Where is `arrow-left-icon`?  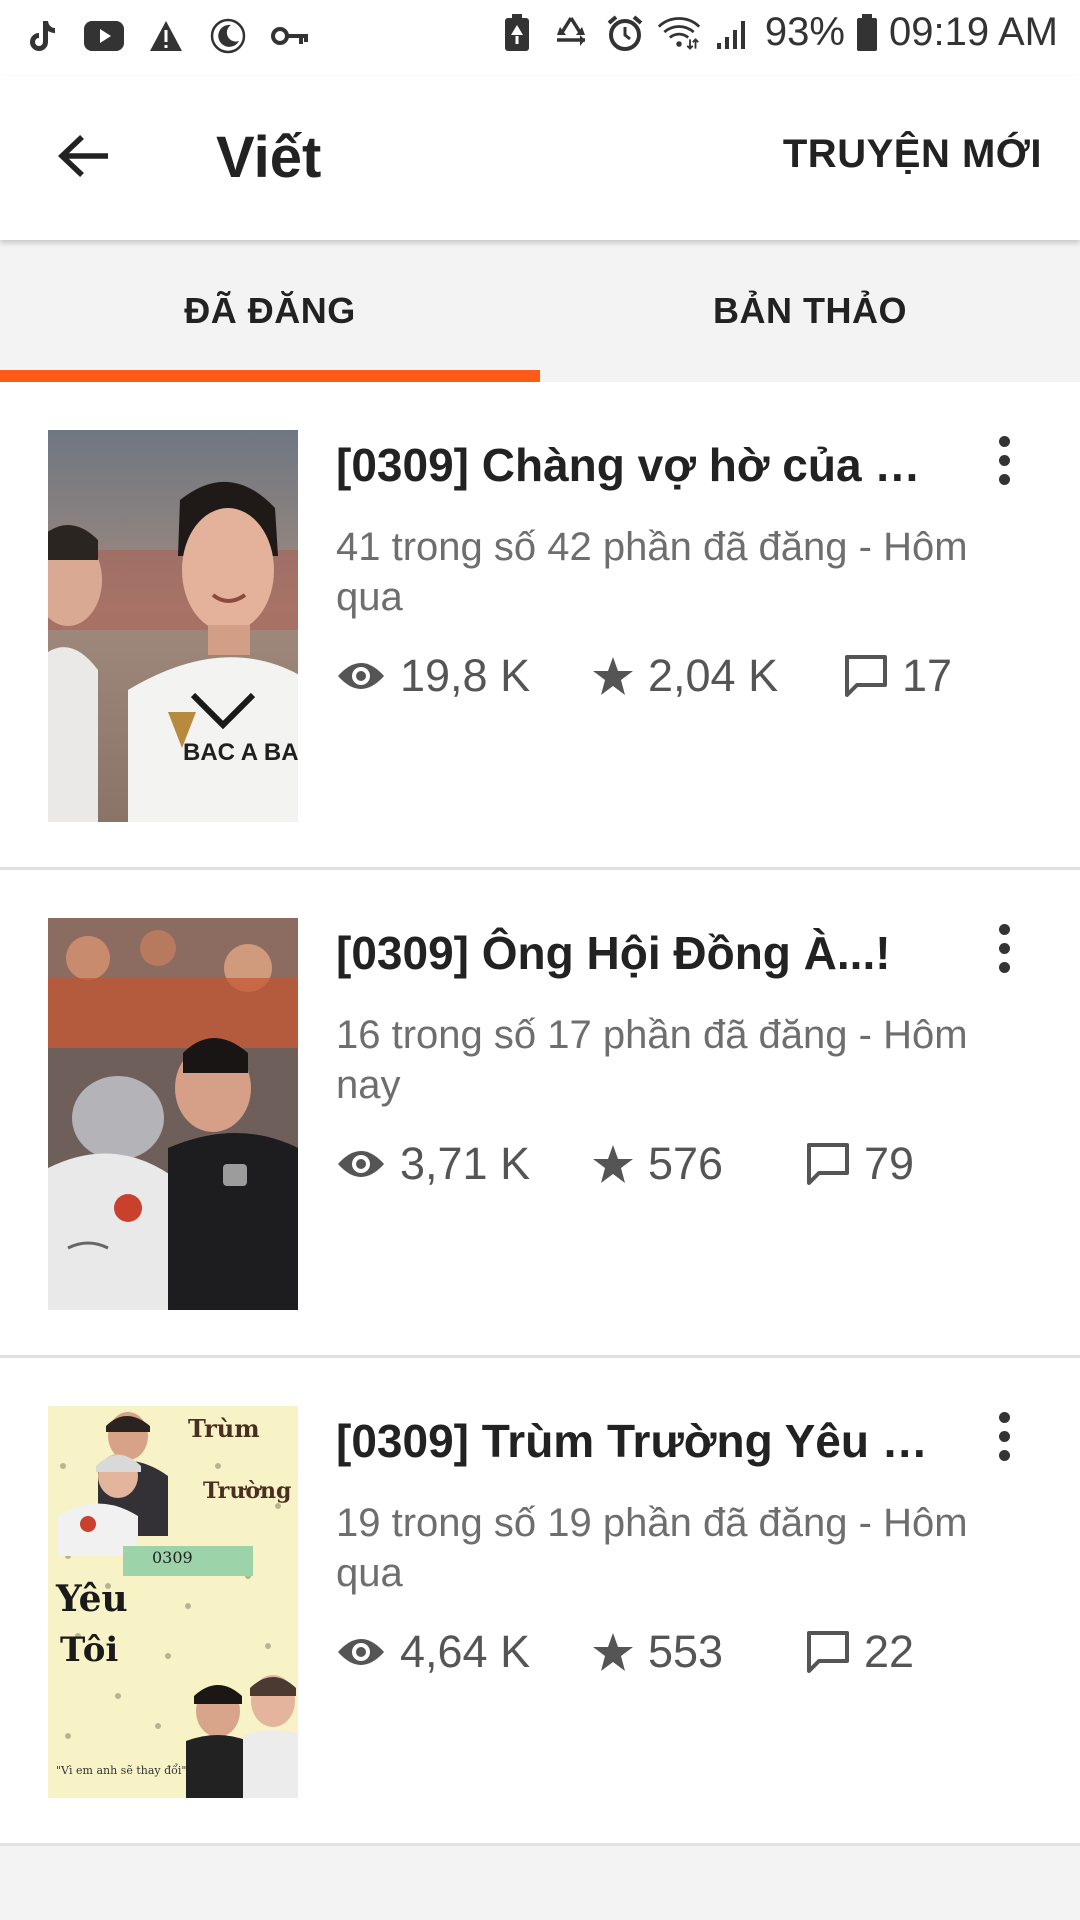
arrow-left-icon is located at coordinates (84, 158).